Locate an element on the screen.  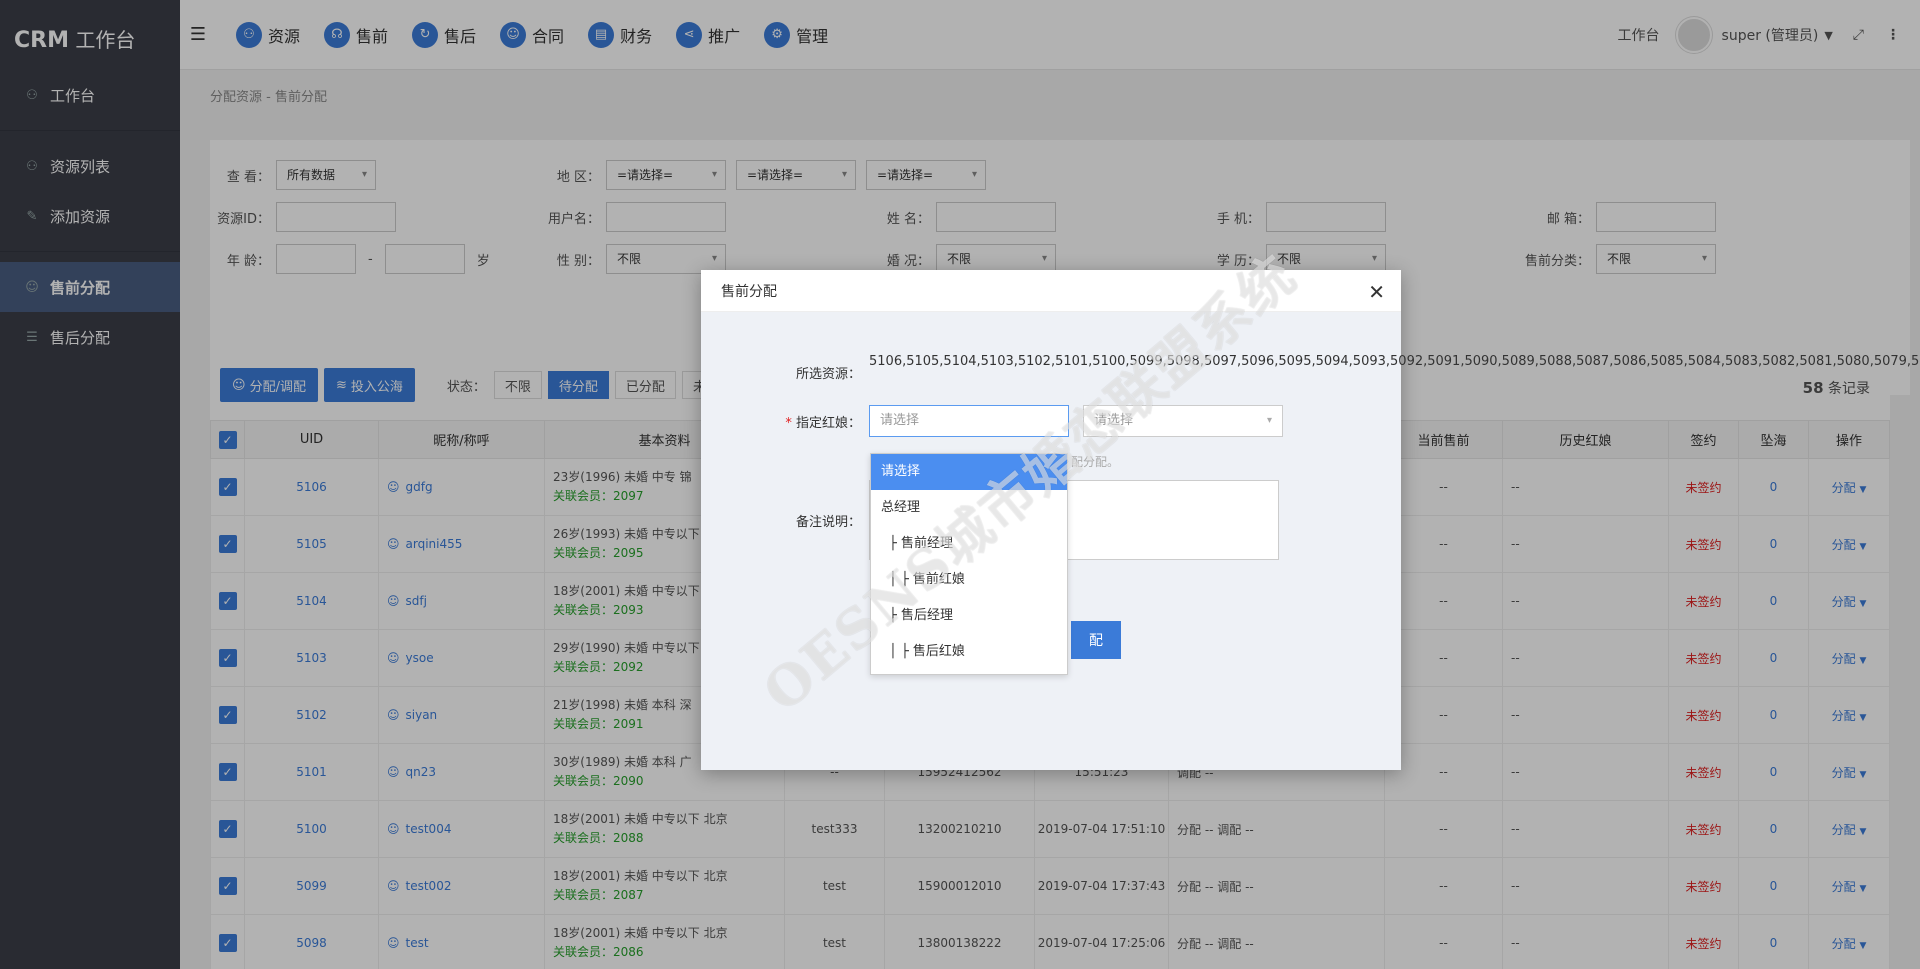
resources-label: 所选资源： is located at coordinates (828, 374).